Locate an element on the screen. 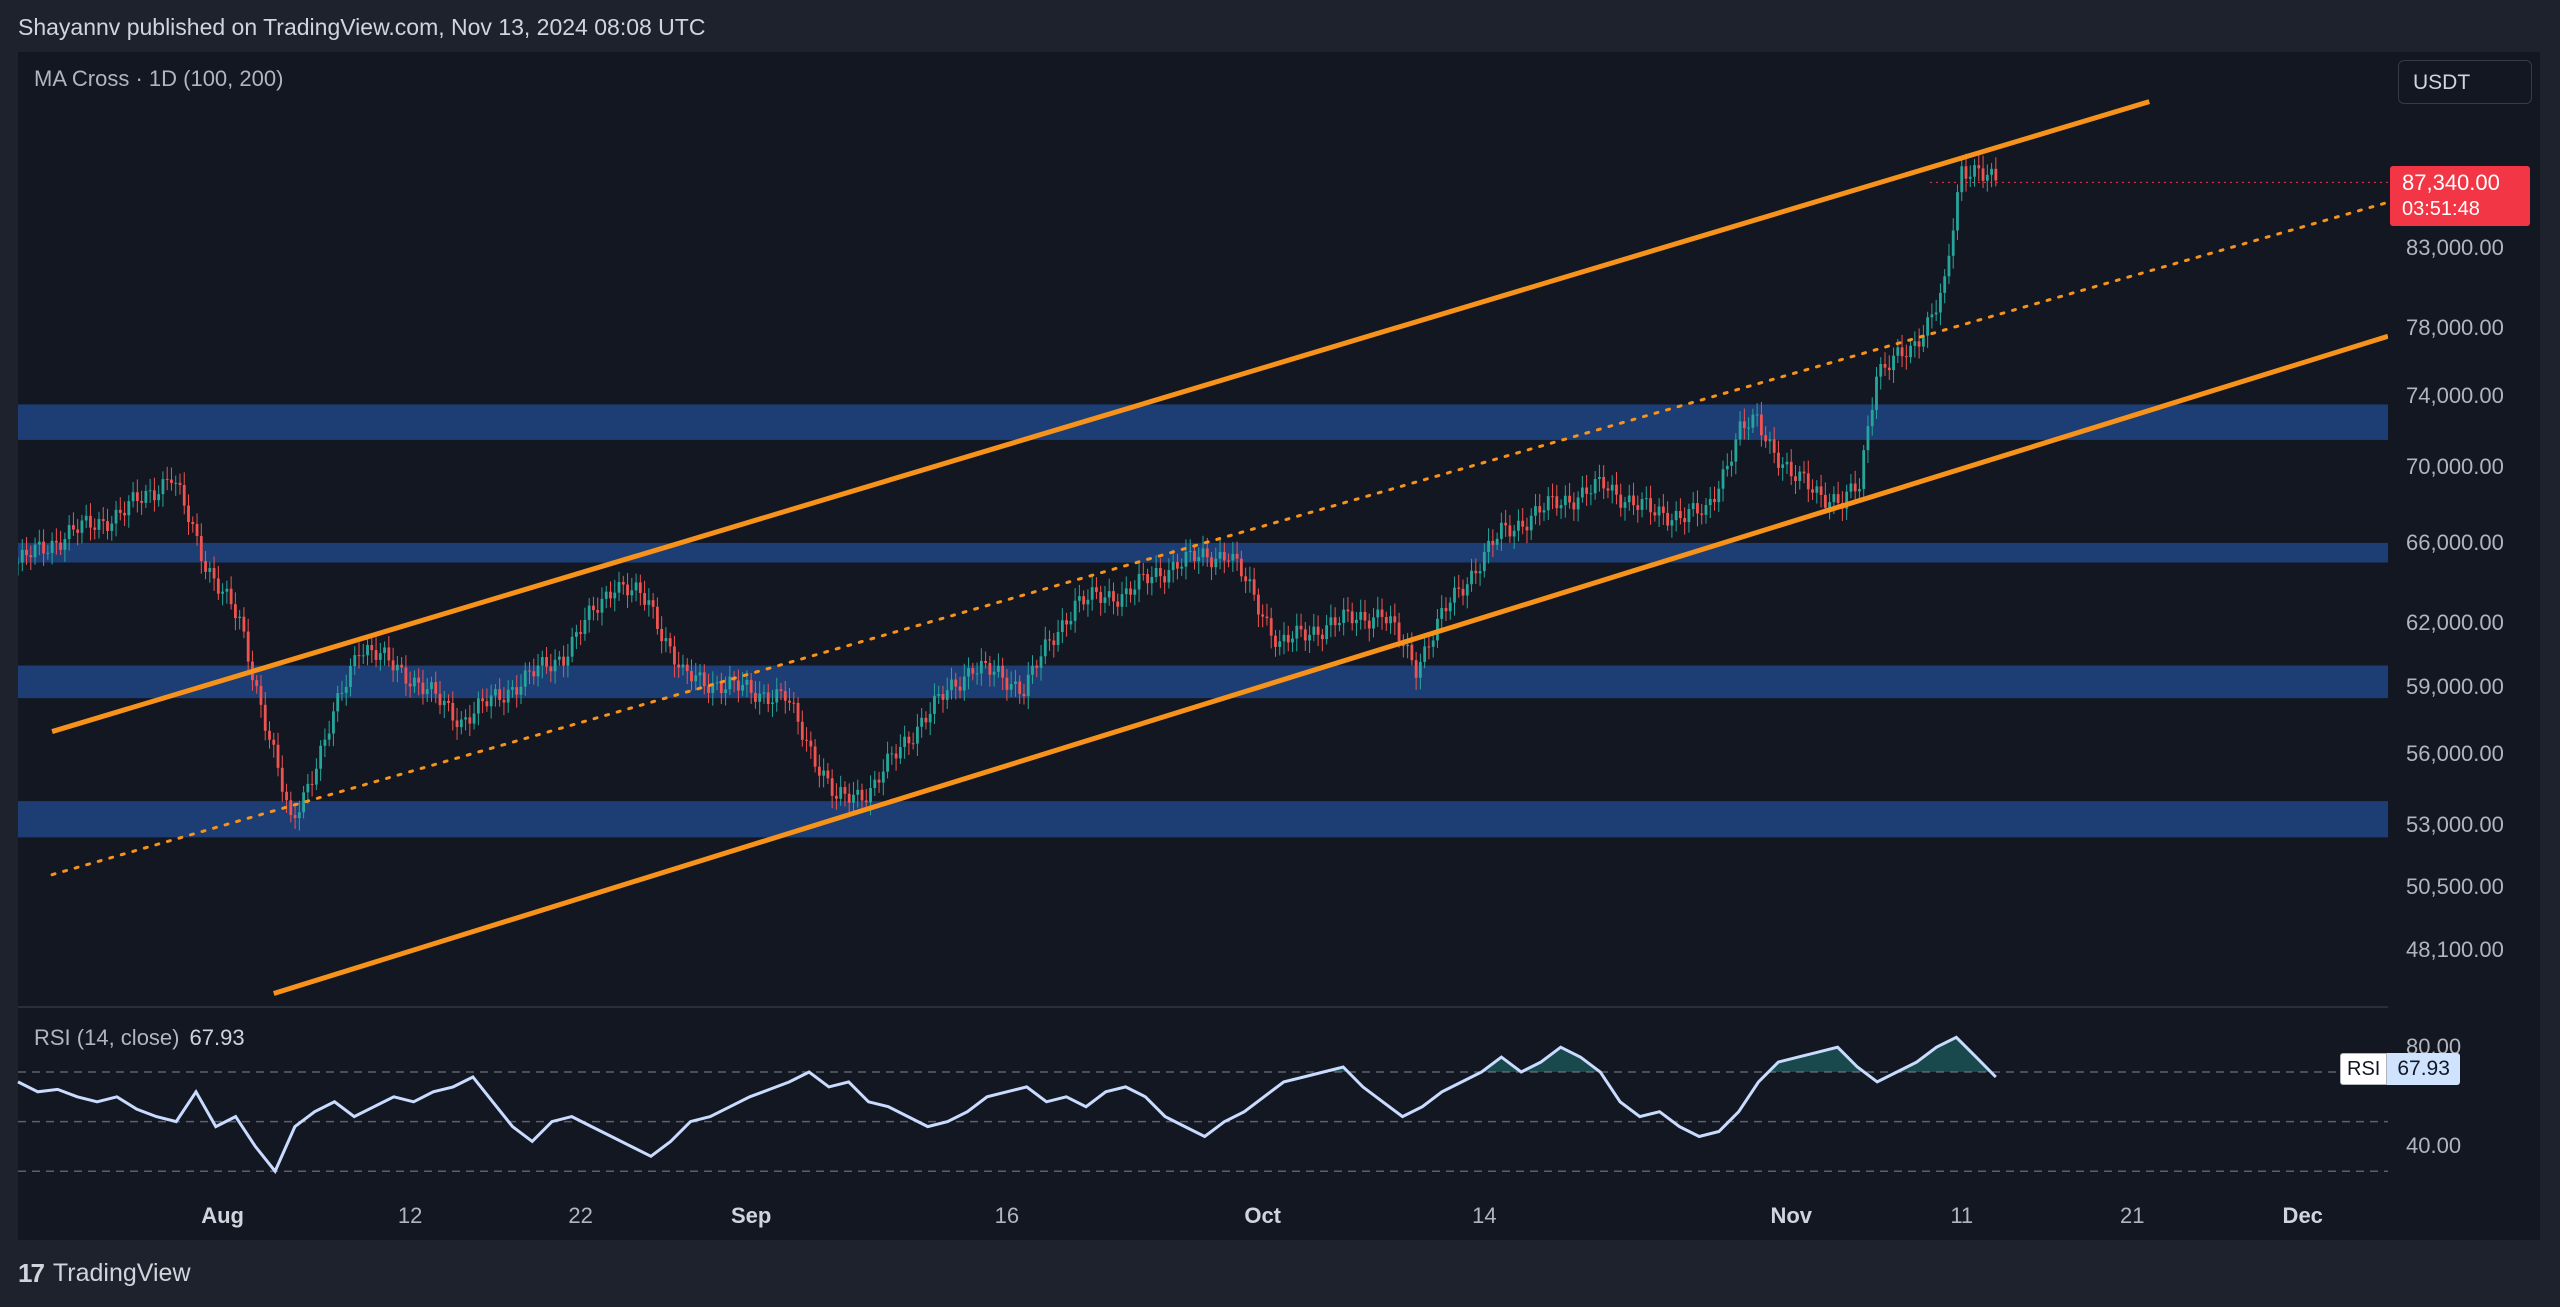 The width and height of the screenshot is (2560, 1307). last-price-tag: 87,340.00 03:51:48 is located at coordinates (2460, 196).